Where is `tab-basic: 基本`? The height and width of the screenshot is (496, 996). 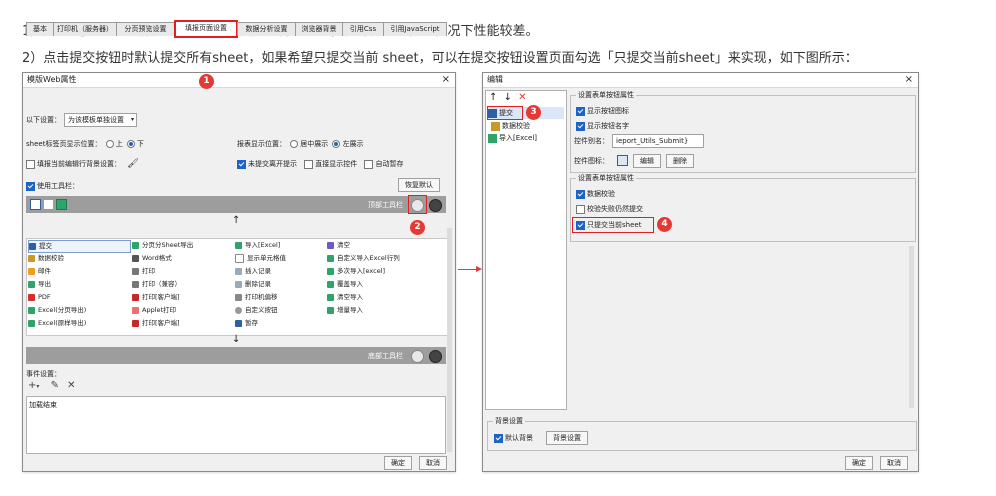 tab-basic: 基本 is located at coordinates (40, 29).